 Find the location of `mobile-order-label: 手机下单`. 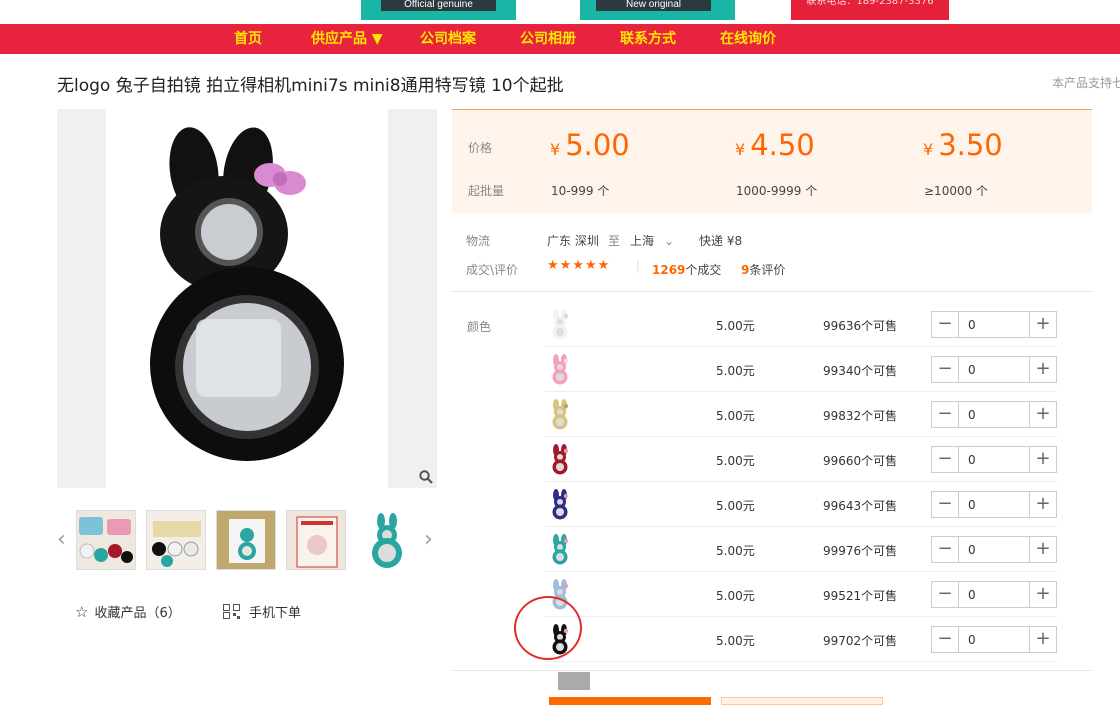

mobile-order-label: 手机下单 is located at coordinates (275, 613).